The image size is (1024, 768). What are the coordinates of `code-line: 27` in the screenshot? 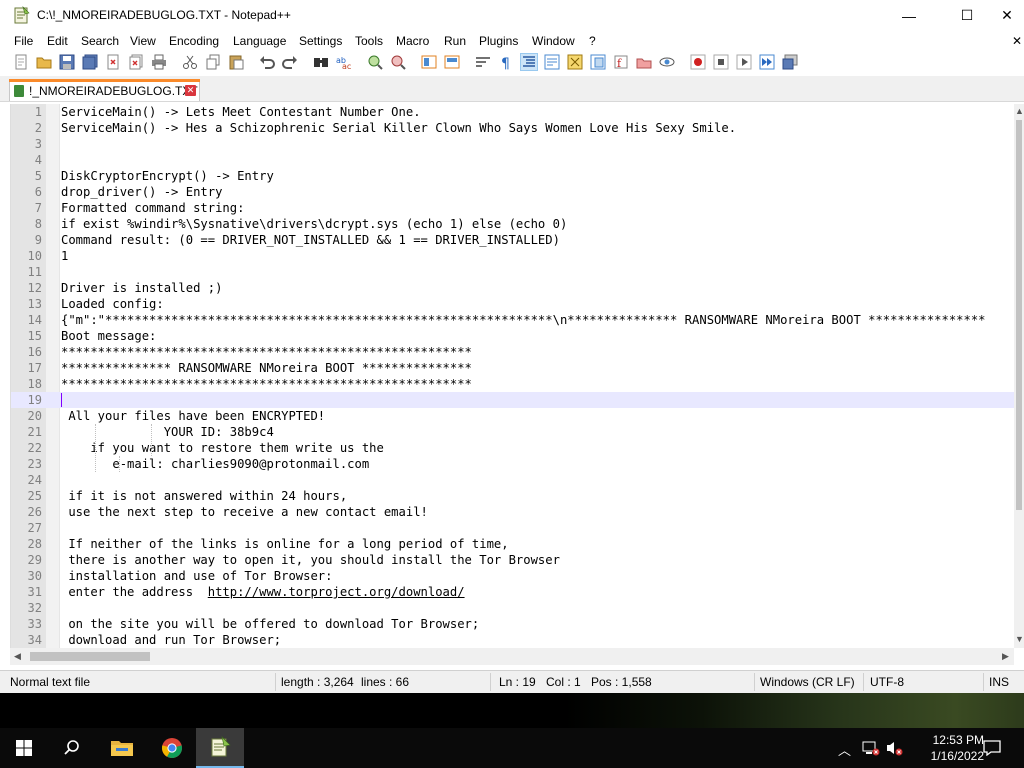 It's located at (513, 528).